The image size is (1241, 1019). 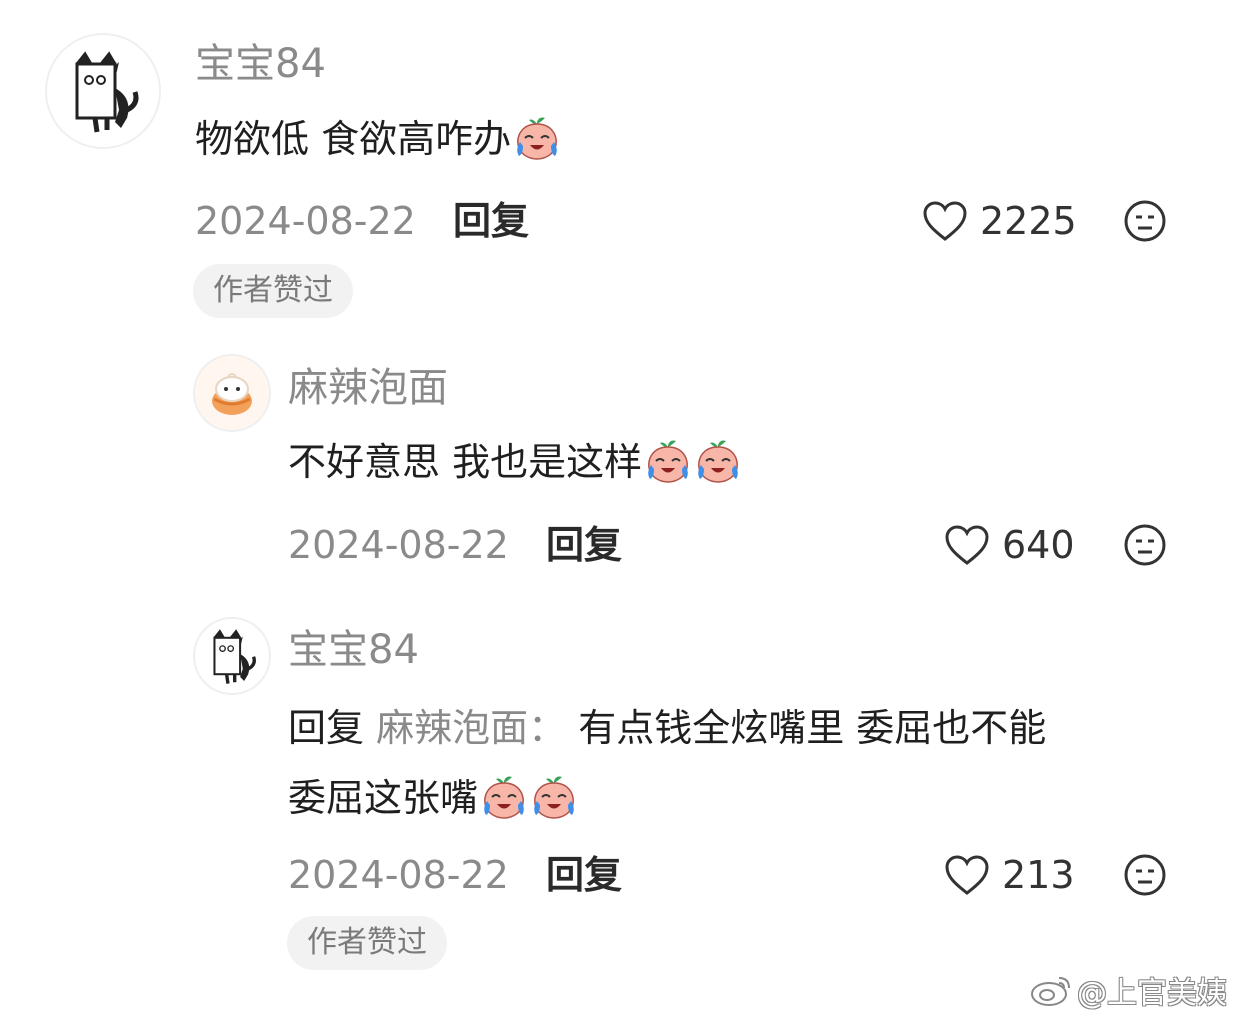 I want to click on like-button: 213, so click(x=1009, y=875).